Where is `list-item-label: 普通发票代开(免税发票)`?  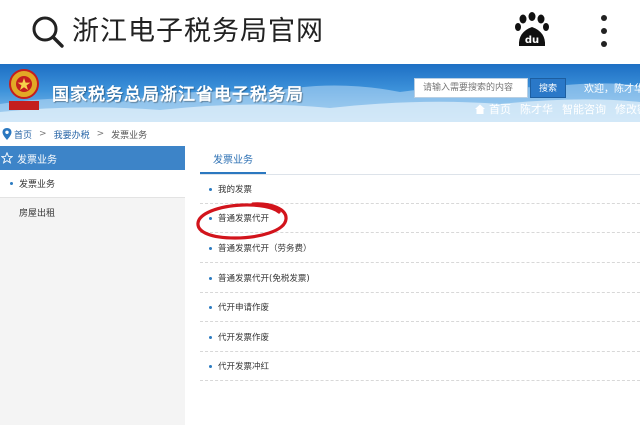 list-item-label: 普通发票代开(免税发票) is located at coordinates (264, 279).